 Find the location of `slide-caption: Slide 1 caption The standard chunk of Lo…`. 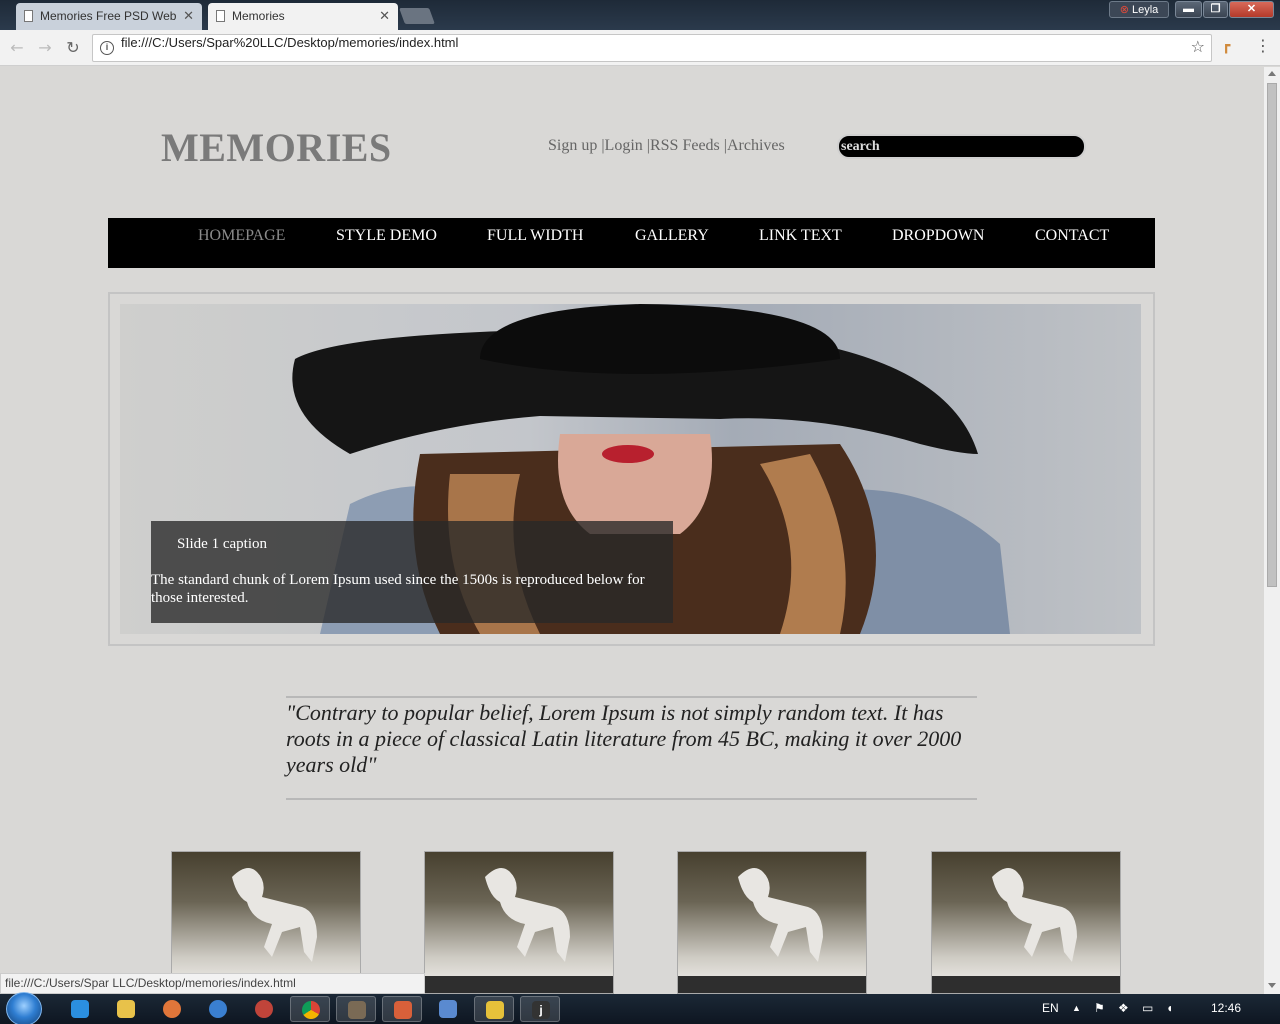

slide-caption: Slide 1 caption The standard chunk of Lo… is located at coordinates (412, 572).